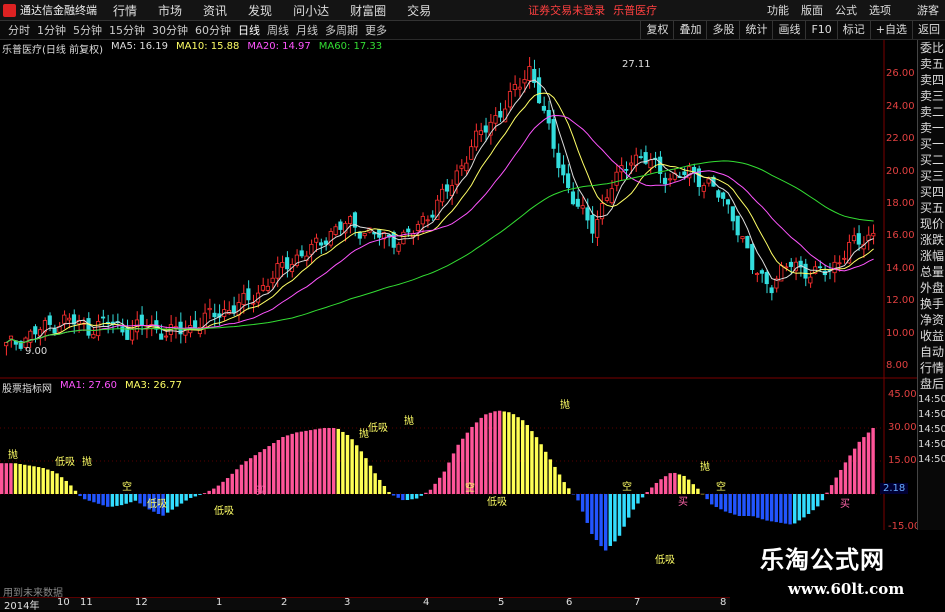  Describe the element at coordinates (931, 368) in the screenshot. I see `side-panel-item: 行情` at that location.